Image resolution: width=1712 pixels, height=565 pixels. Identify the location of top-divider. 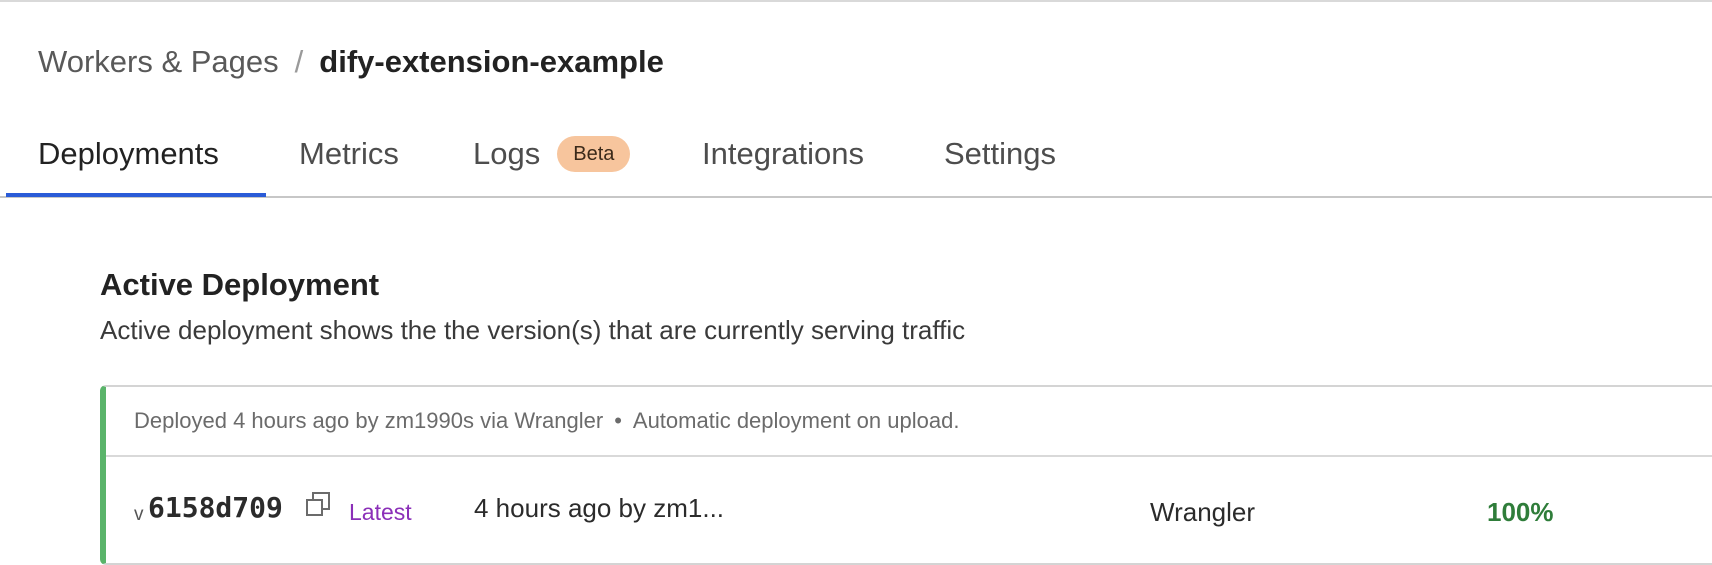
(856, 1).